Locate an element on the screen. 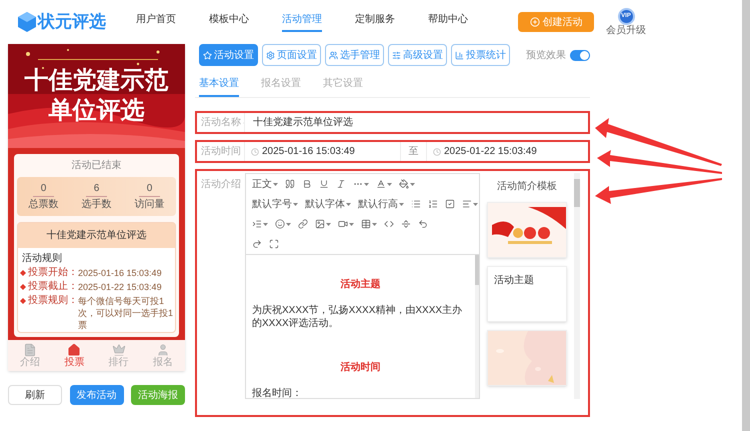 The width and height of the screenshot is (750, 431). toolbar-dropdown: 默认字体 is located at coordinates (328, 204).